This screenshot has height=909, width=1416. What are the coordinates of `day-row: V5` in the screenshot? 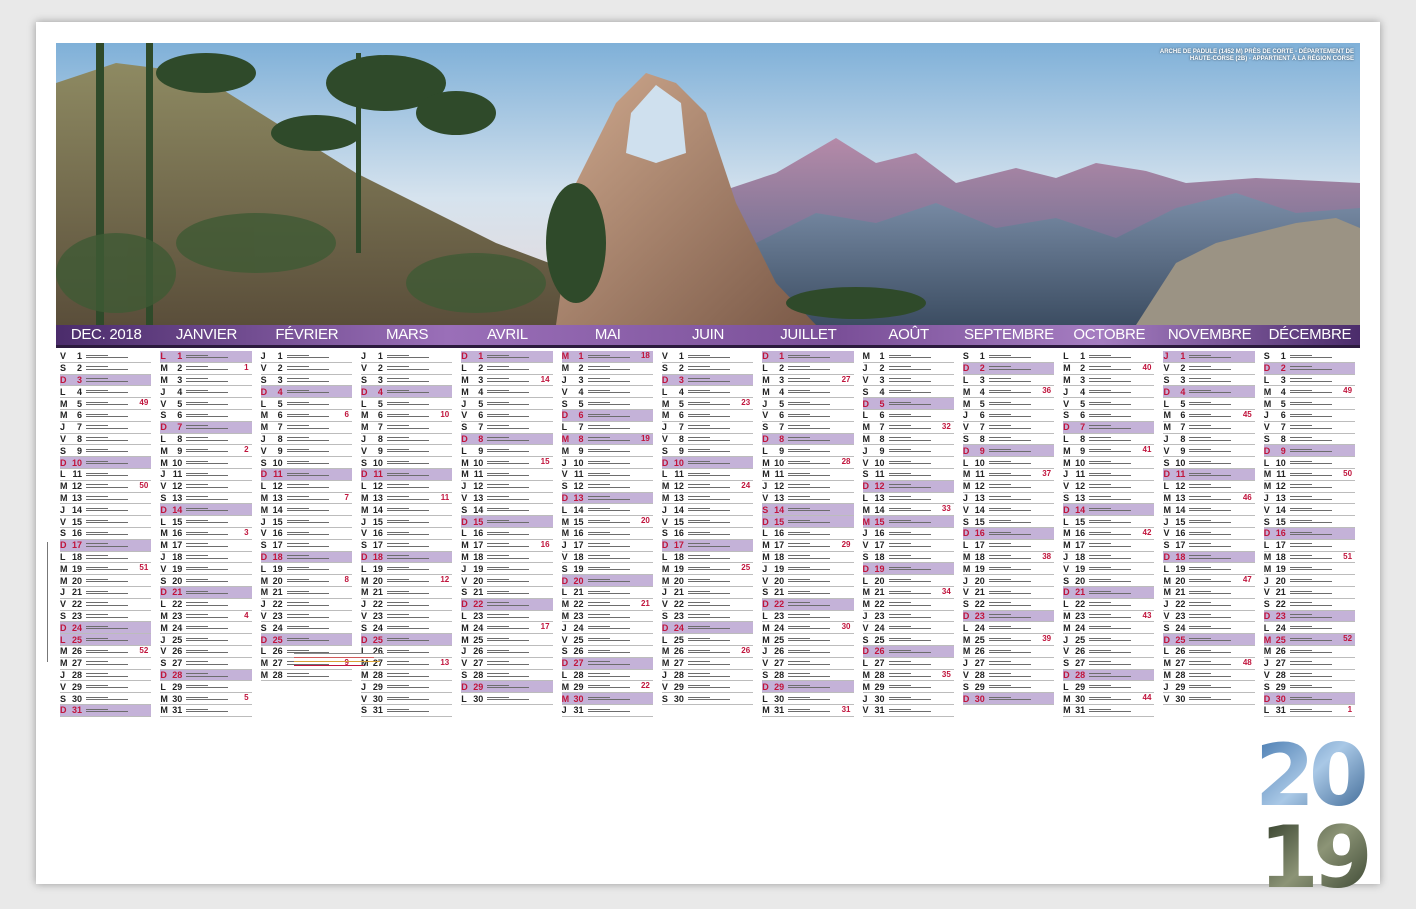 It's located at (1109, 404).